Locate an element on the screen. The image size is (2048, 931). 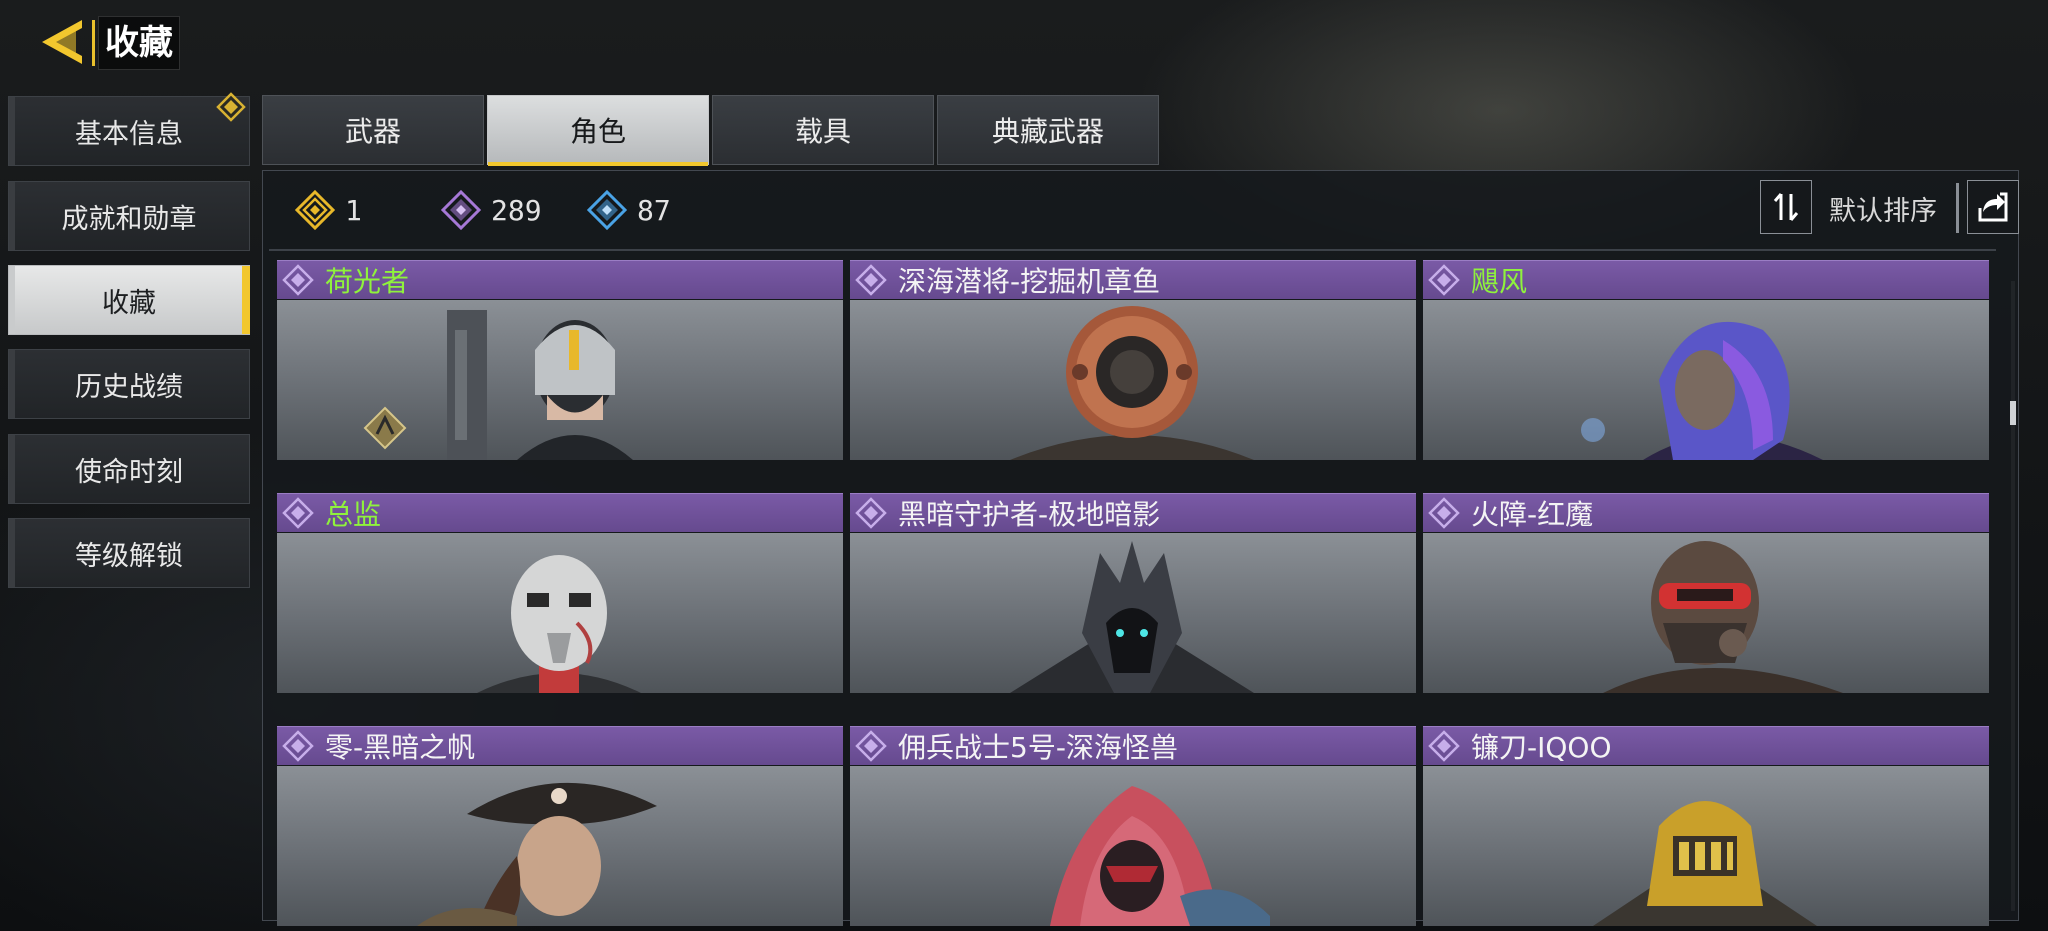
rare-count-value: 87 is located at coordinates (654, 210).